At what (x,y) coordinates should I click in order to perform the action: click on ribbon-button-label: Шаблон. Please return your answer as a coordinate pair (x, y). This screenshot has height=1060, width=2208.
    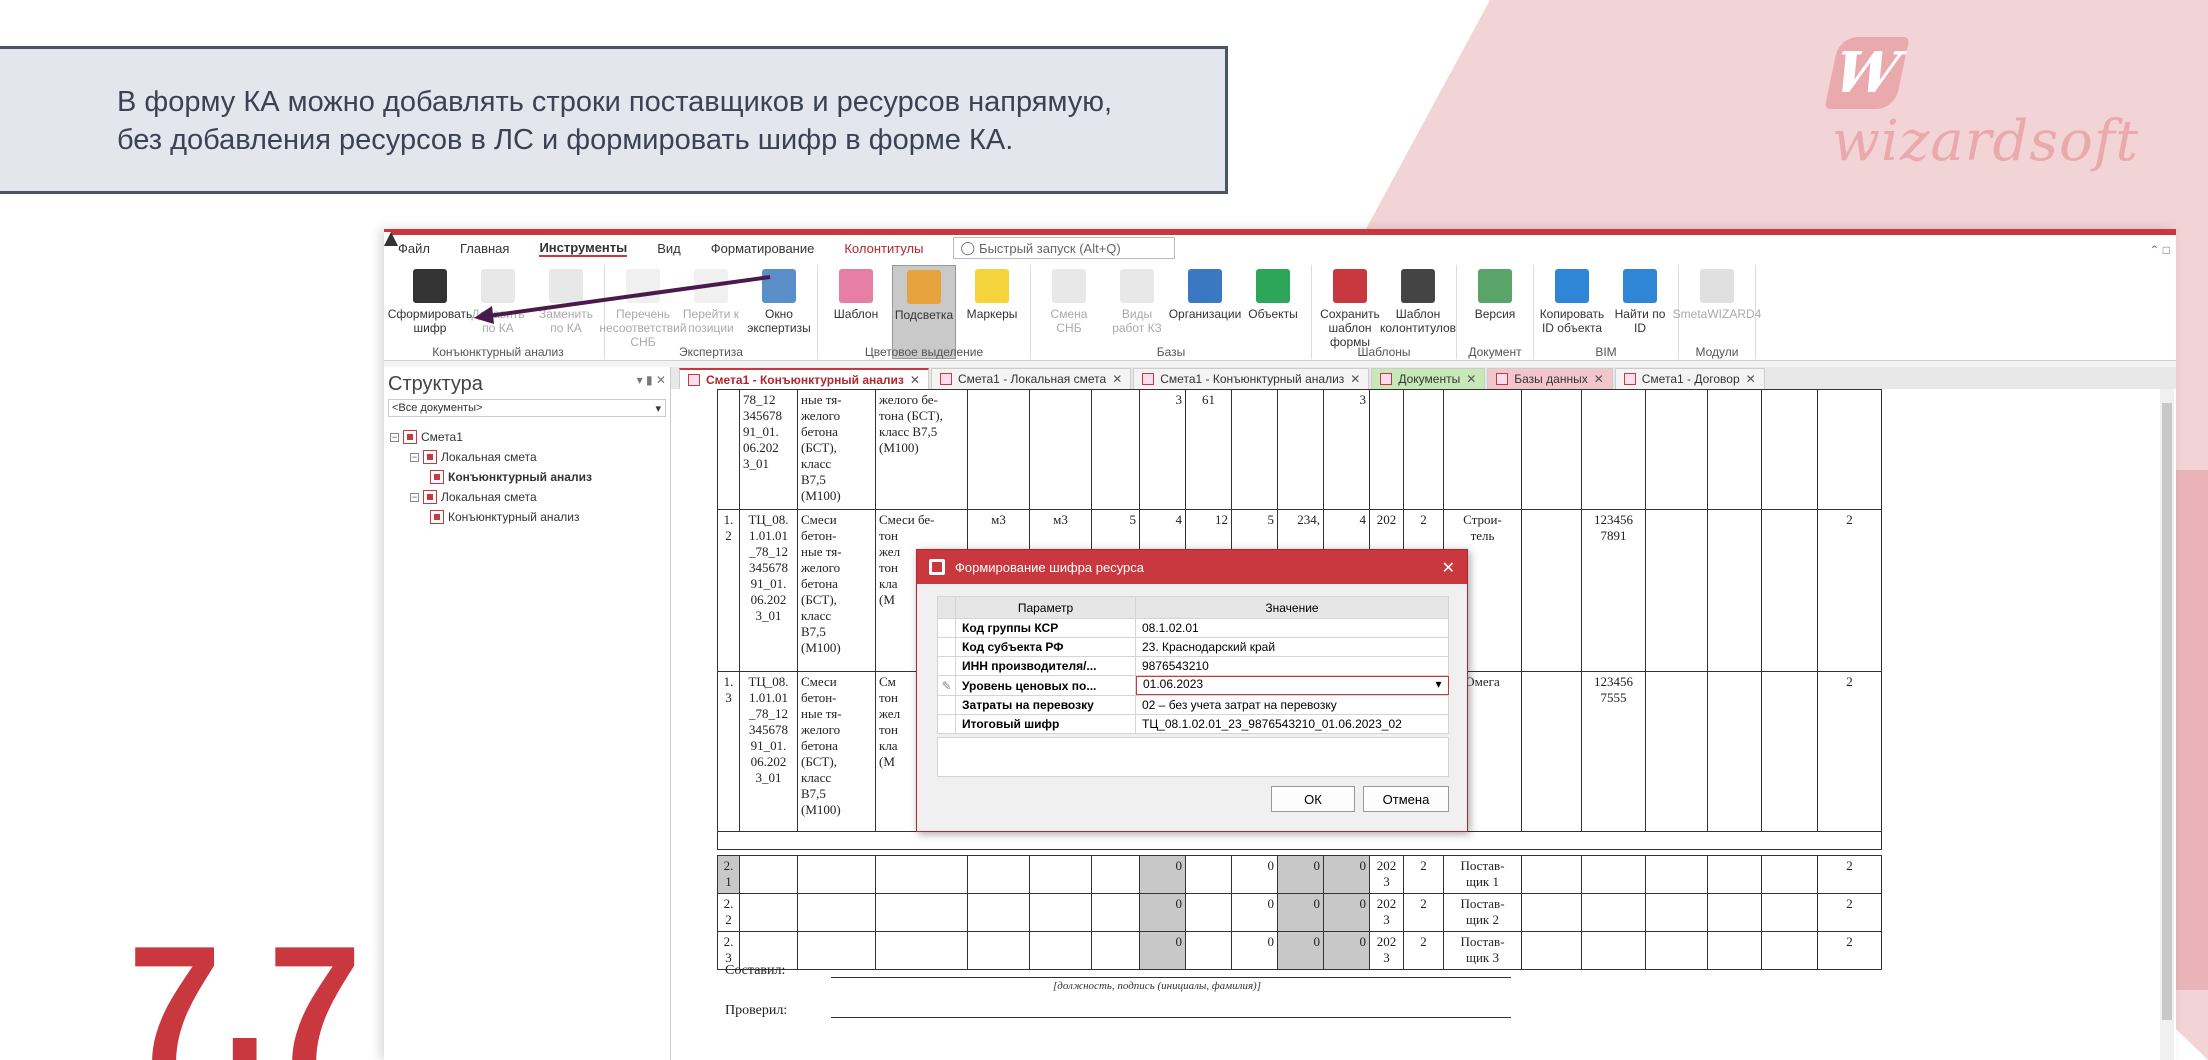
    Looking at the image, I should click on (856, 314).